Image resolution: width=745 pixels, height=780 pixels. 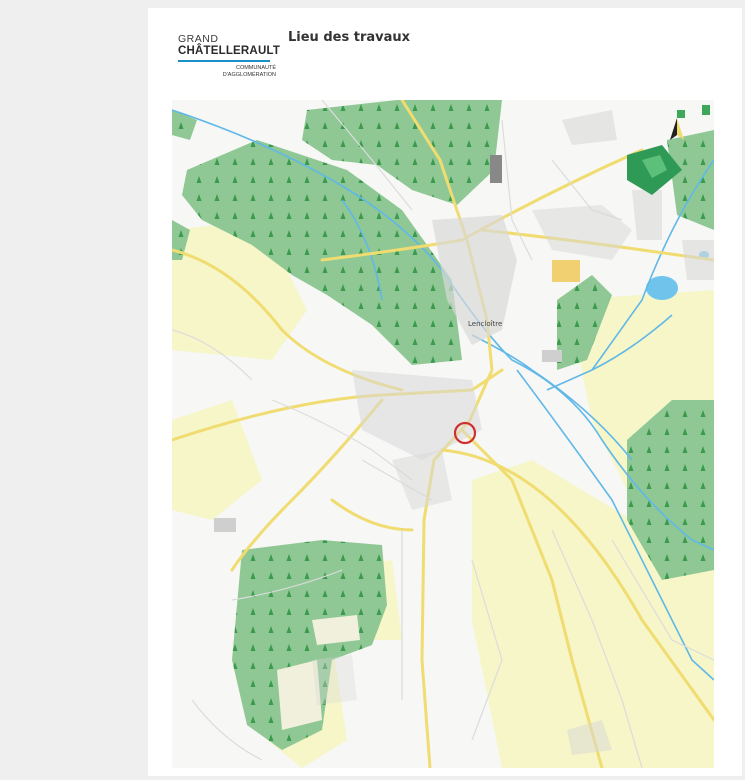 What do you see at coordinates (224, 61) in the screenshot?
I see `logo-underline` at bounding box center [224, 61].